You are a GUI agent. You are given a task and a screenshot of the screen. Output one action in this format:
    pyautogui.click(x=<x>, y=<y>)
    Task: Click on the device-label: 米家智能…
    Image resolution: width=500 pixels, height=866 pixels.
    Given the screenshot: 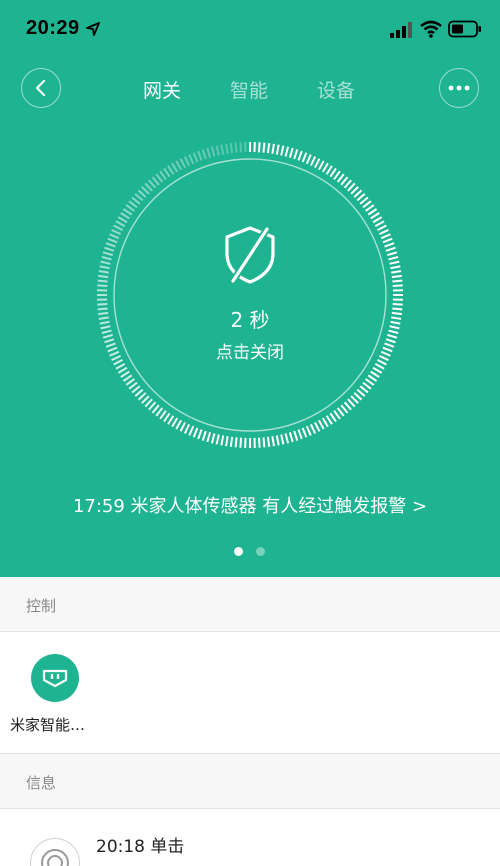 What is the action you would take?
    pyautogui.click(x=48, y=725)
    